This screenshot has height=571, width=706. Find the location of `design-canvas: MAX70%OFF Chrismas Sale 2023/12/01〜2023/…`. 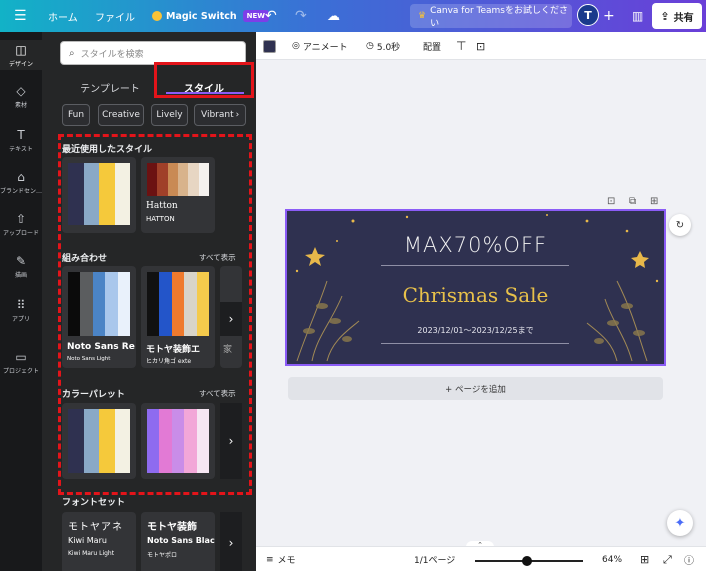

design-canvas: MAX70%OFF Chrismas Sale 2023/12/01〜2023/… is located at coordinates (475, 287).